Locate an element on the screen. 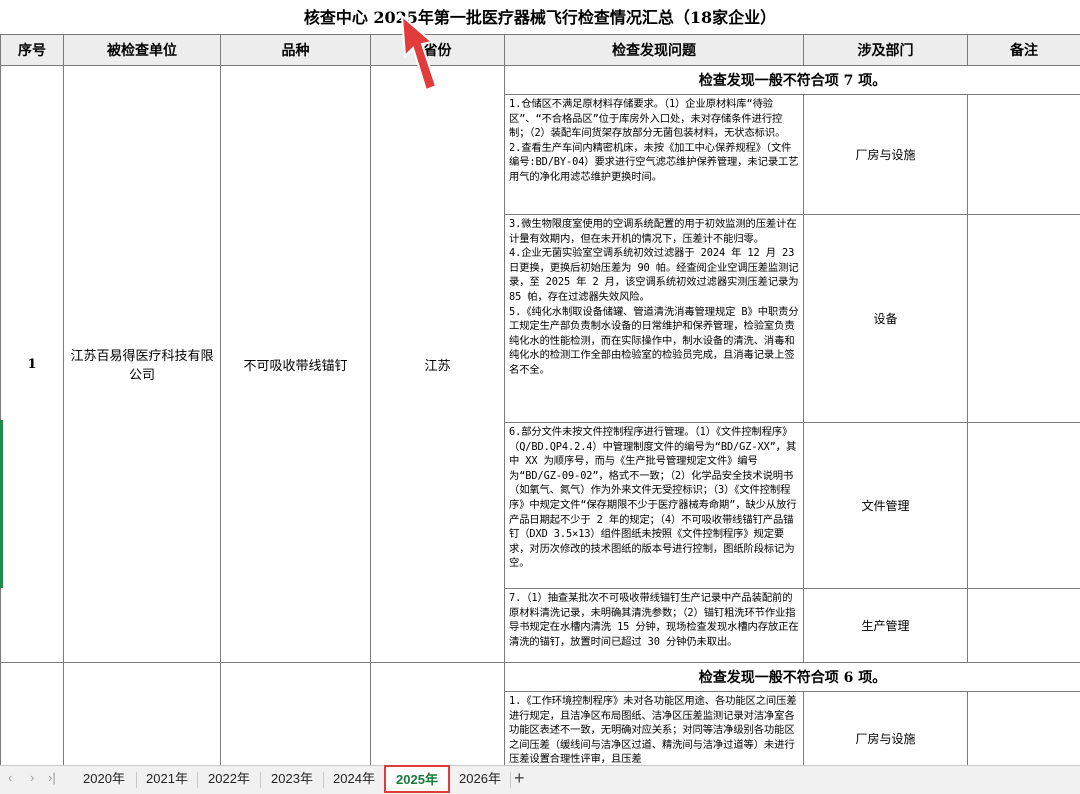 This screenshot has width=1080, height=794. cell-product is located at coordinates (296, 714).